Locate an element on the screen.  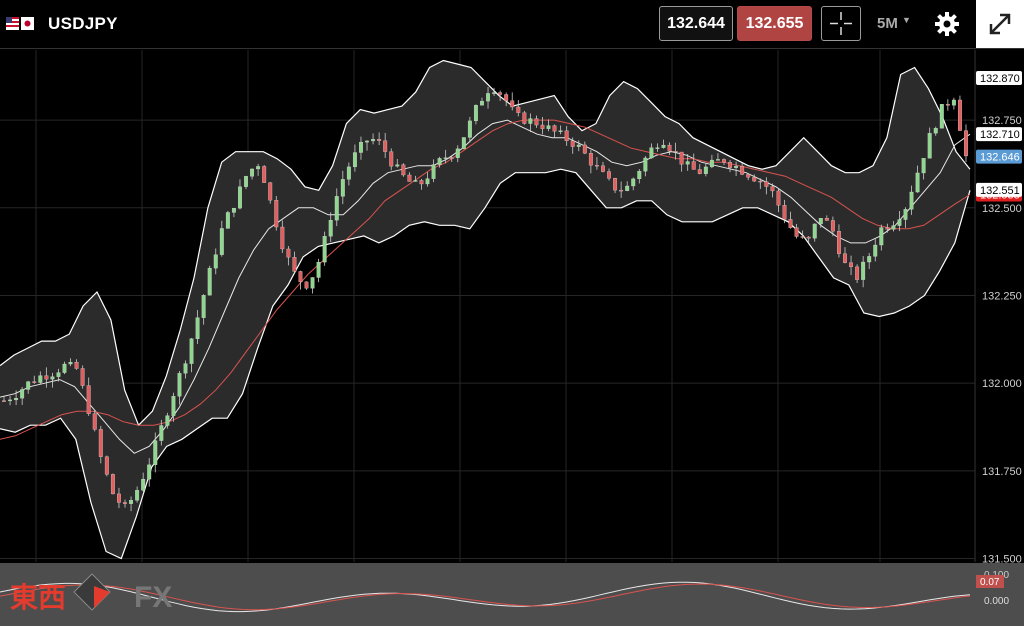
symbol-label: USDJPY is located at coordinates (83, 24).